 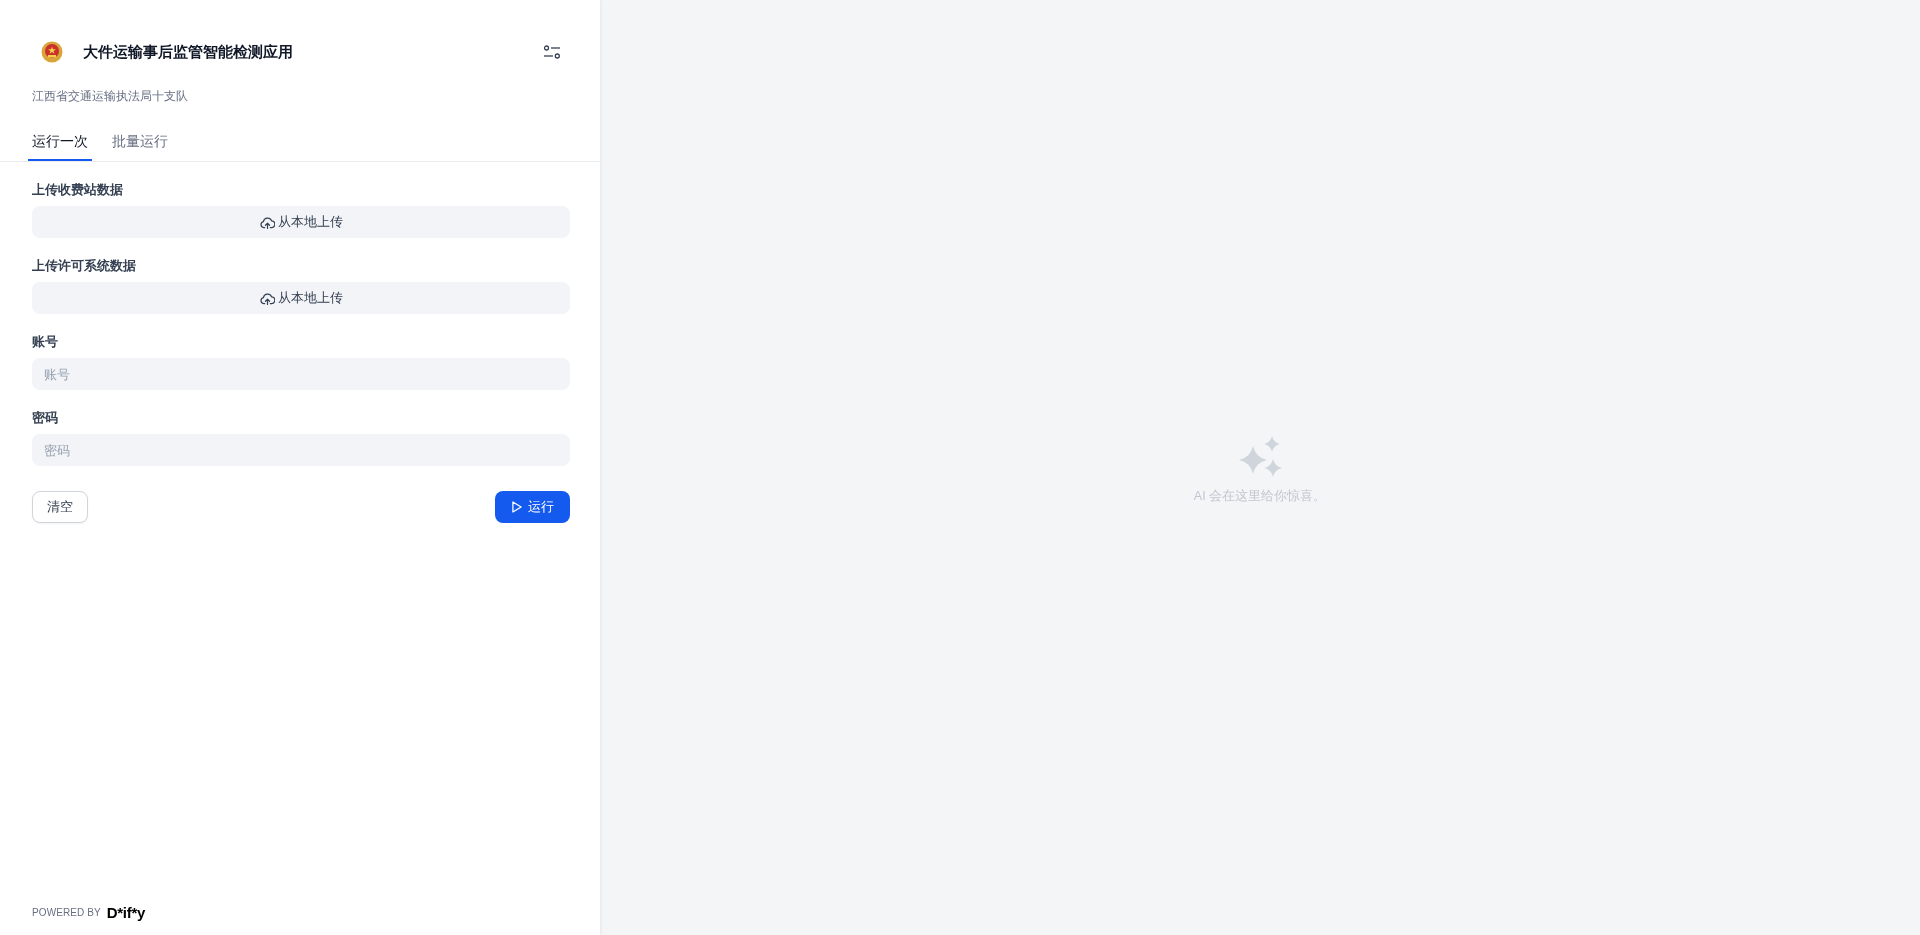 I want to click on tab: 运行一次, so click(x=60, y=144).